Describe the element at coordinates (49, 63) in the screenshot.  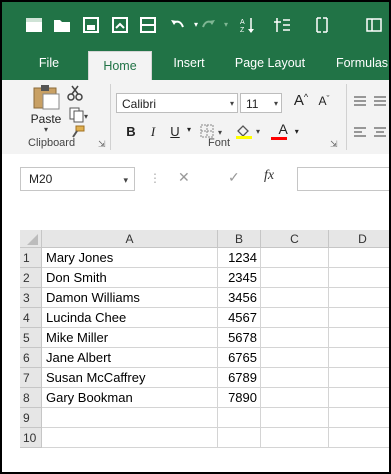
I see `tab-file: File` at that location.